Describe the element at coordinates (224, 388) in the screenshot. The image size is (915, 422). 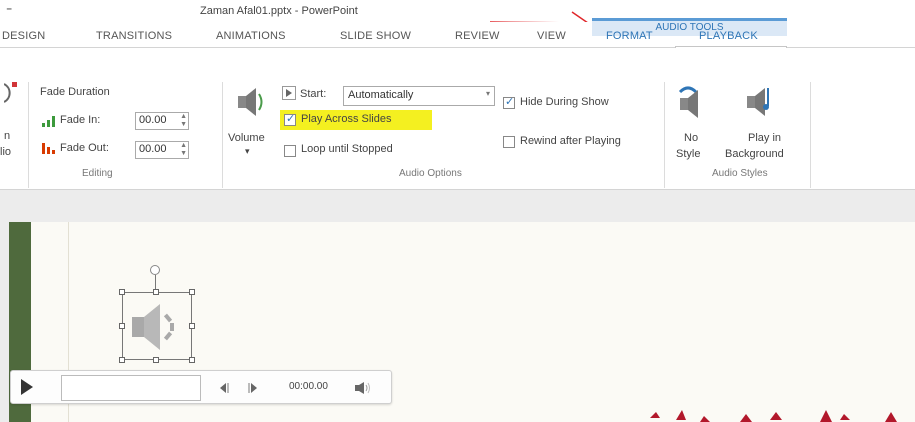
I see `skip-back-icon` at that location.